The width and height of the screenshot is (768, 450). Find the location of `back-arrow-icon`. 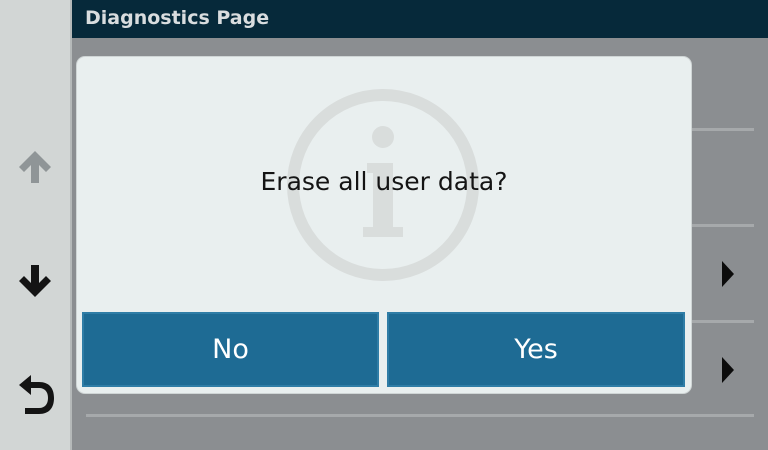

back-arrow-icon is located at coordinates (36, 394).